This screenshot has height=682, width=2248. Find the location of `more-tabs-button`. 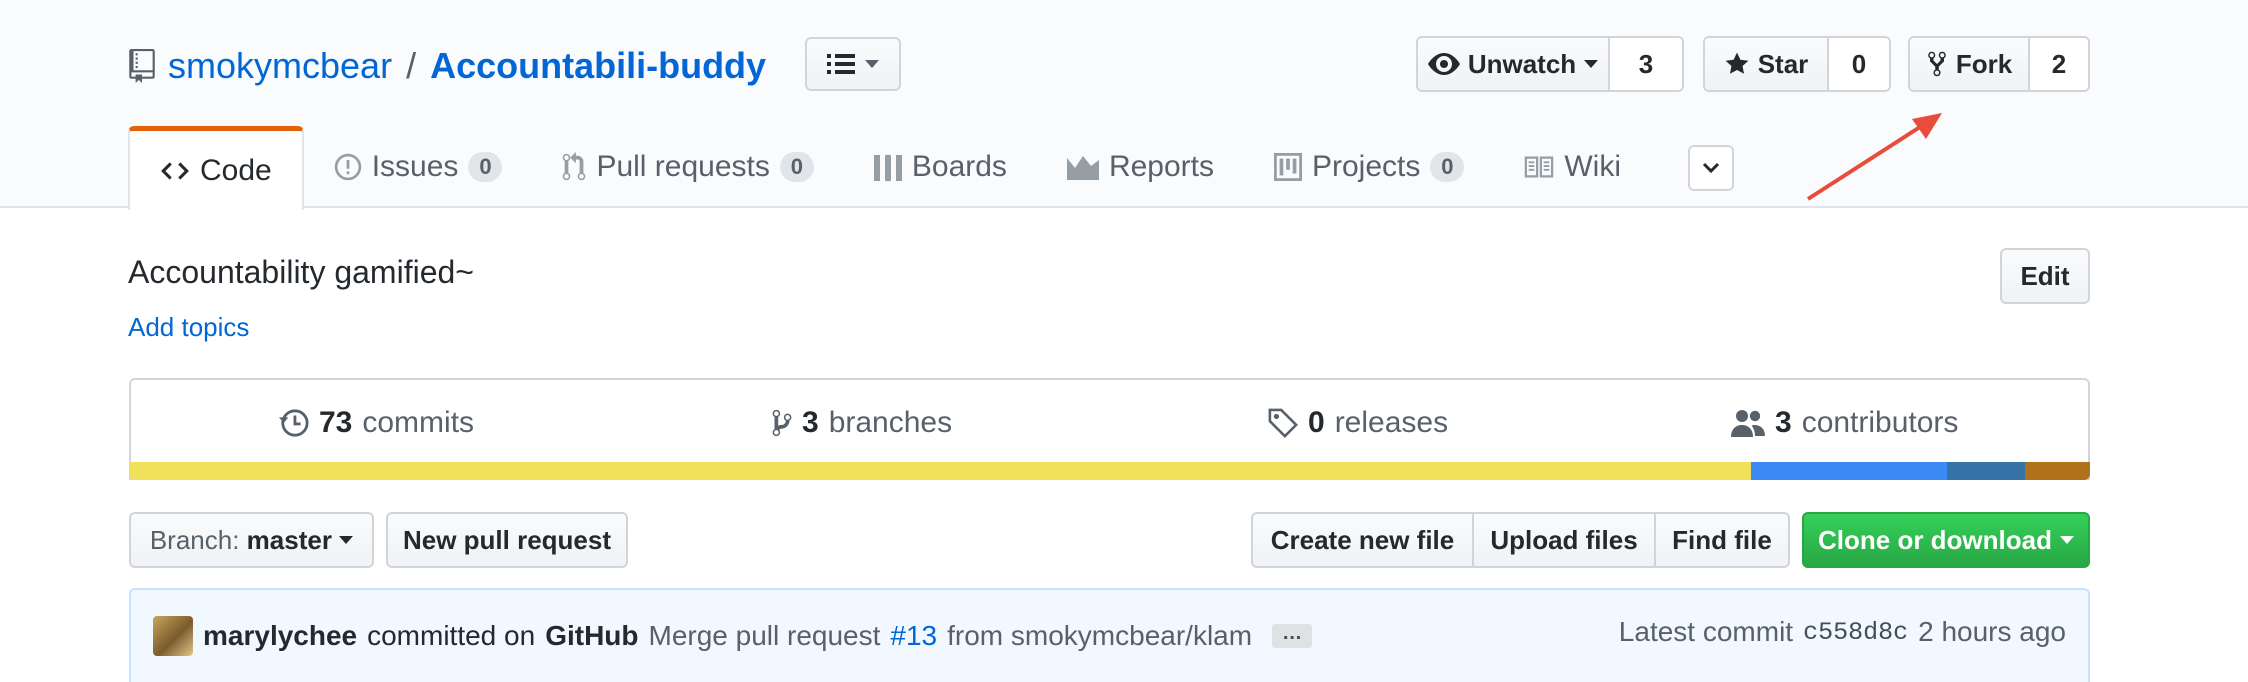

more-tabs-button is located at coordinates (1711, 168).